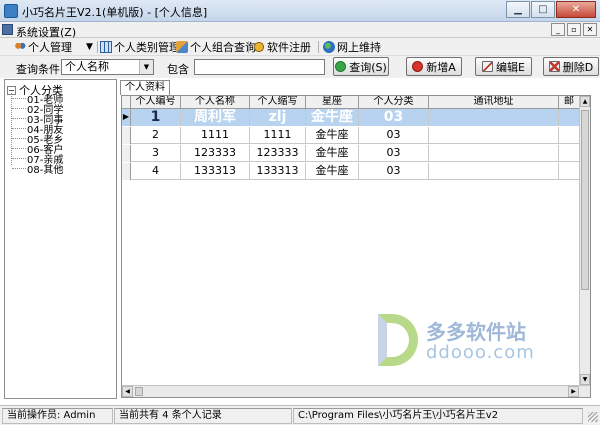 This screenshot has width=600, height=425. What do you see at coordinates (50, 47) in the screenshot?
I see `toolbar-label: 个人管理` at bounding box center [50, 47].